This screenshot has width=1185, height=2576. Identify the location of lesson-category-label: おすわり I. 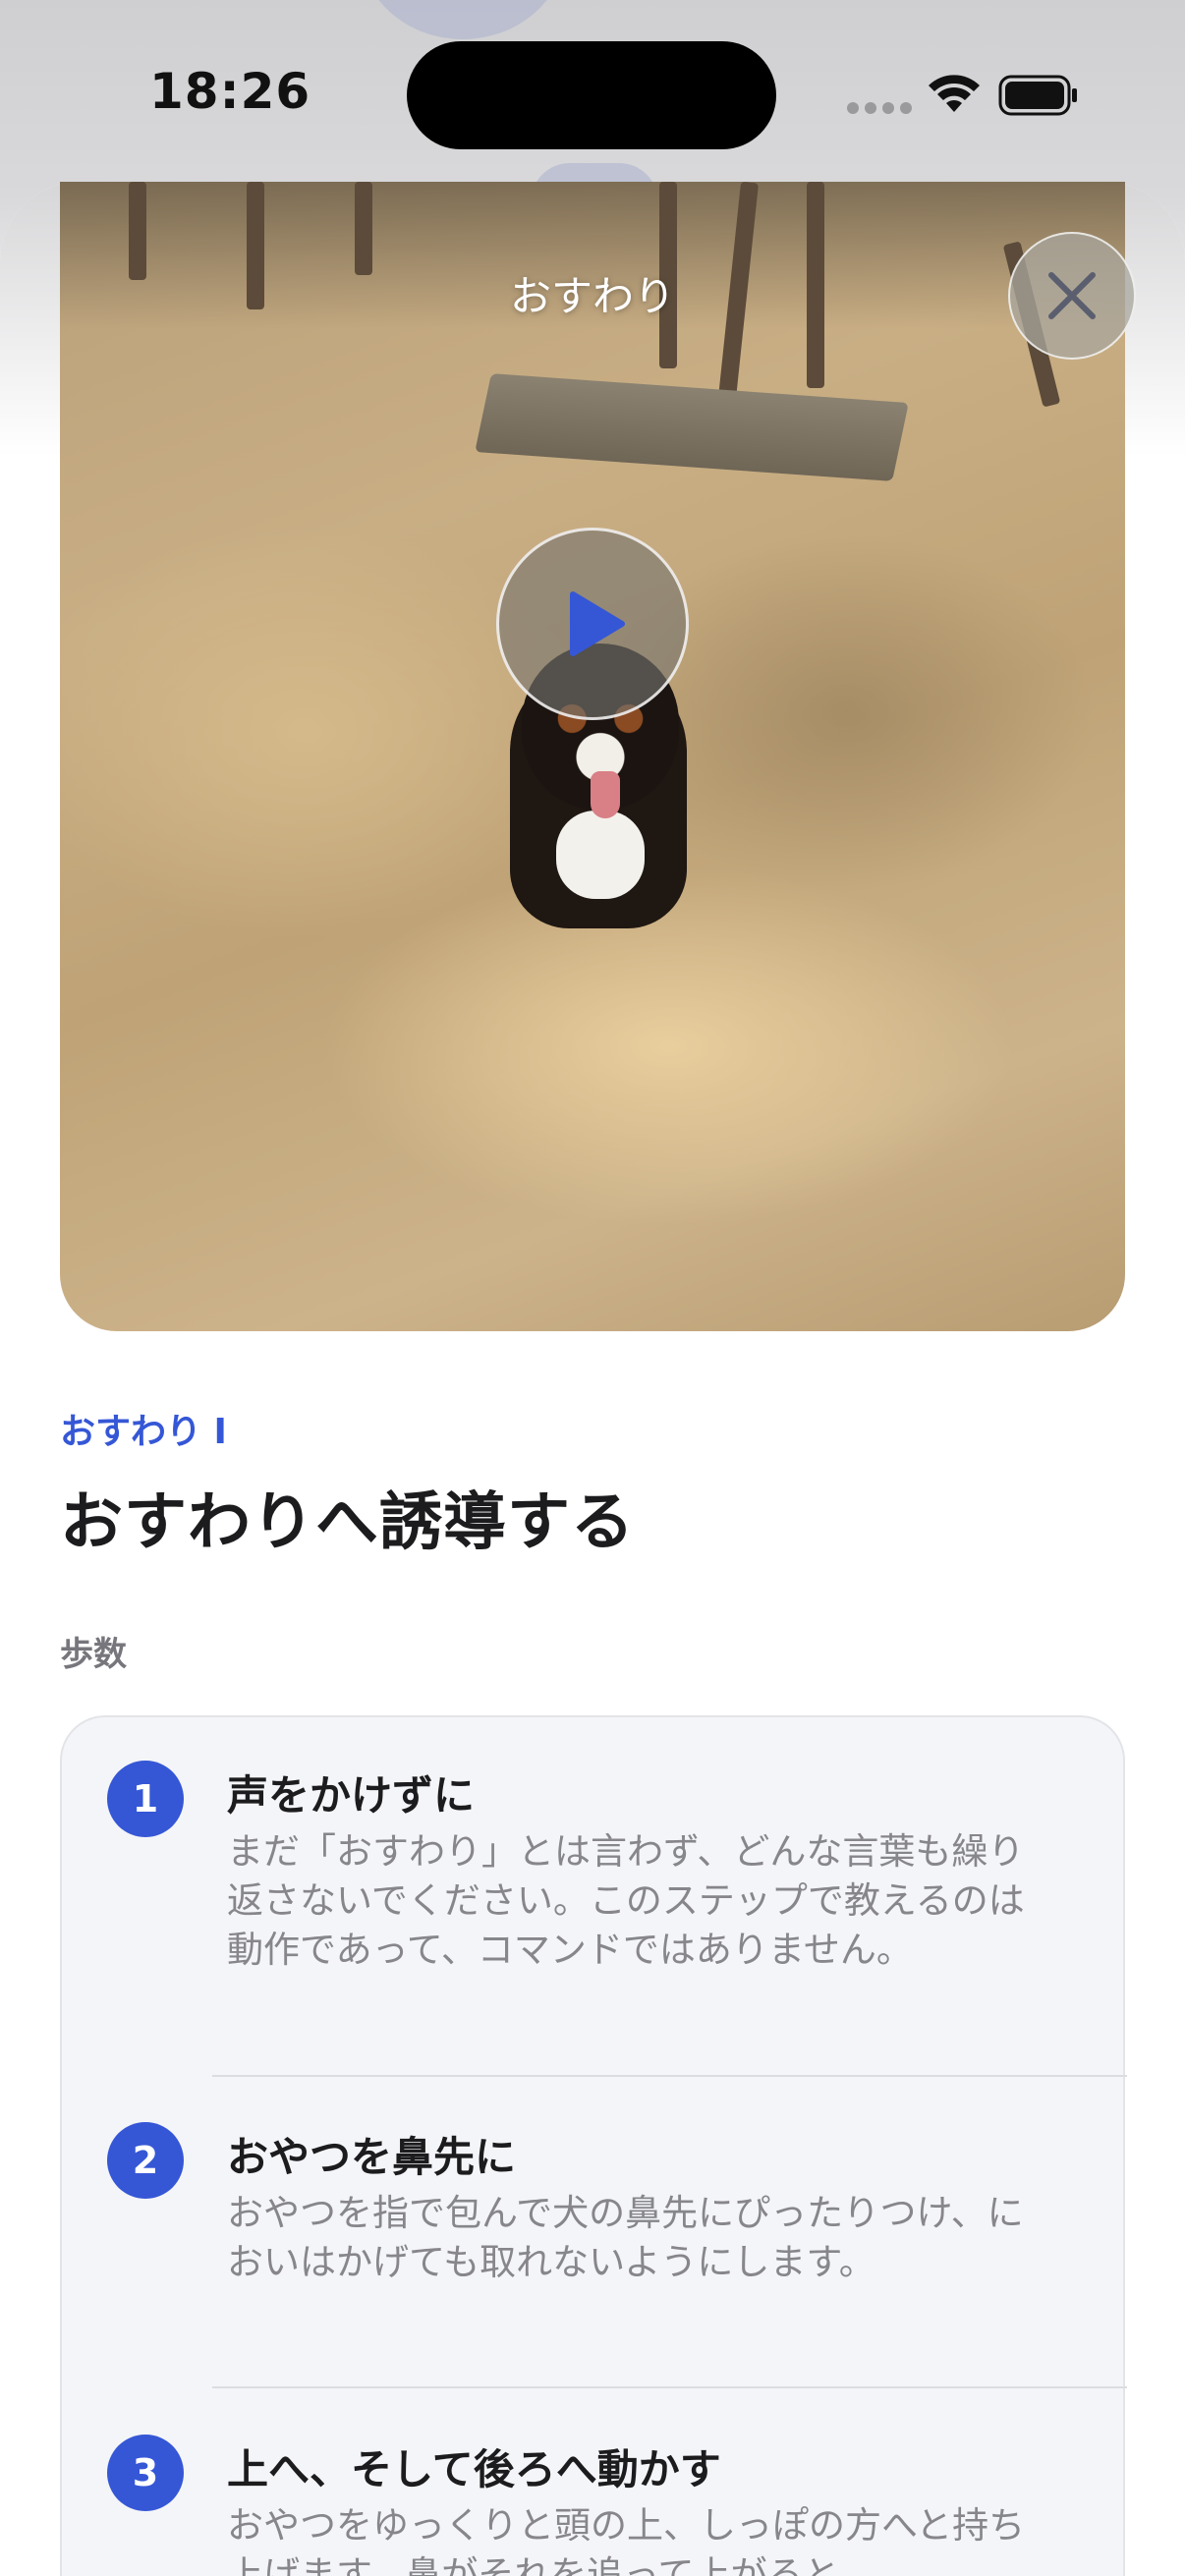
(144, 1432).